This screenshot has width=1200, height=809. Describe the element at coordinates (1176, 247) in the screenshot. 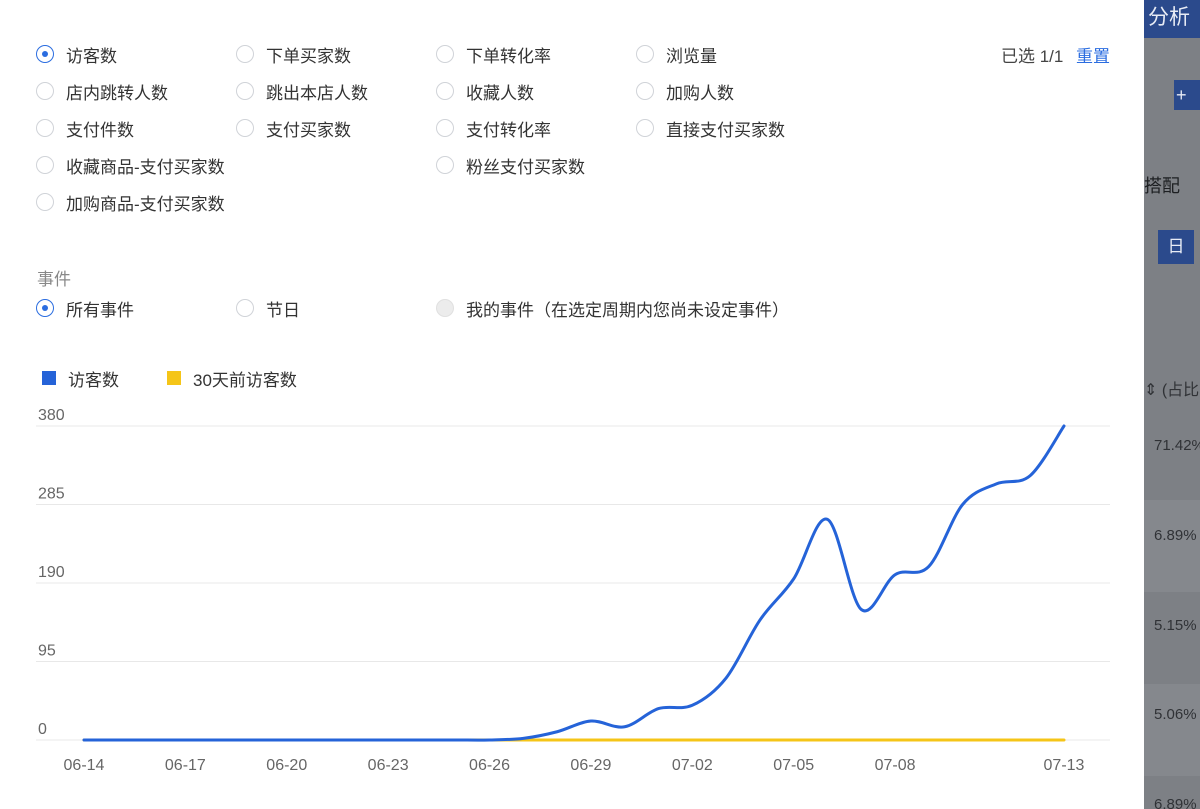

I see `background-day-button: 日` at that location.